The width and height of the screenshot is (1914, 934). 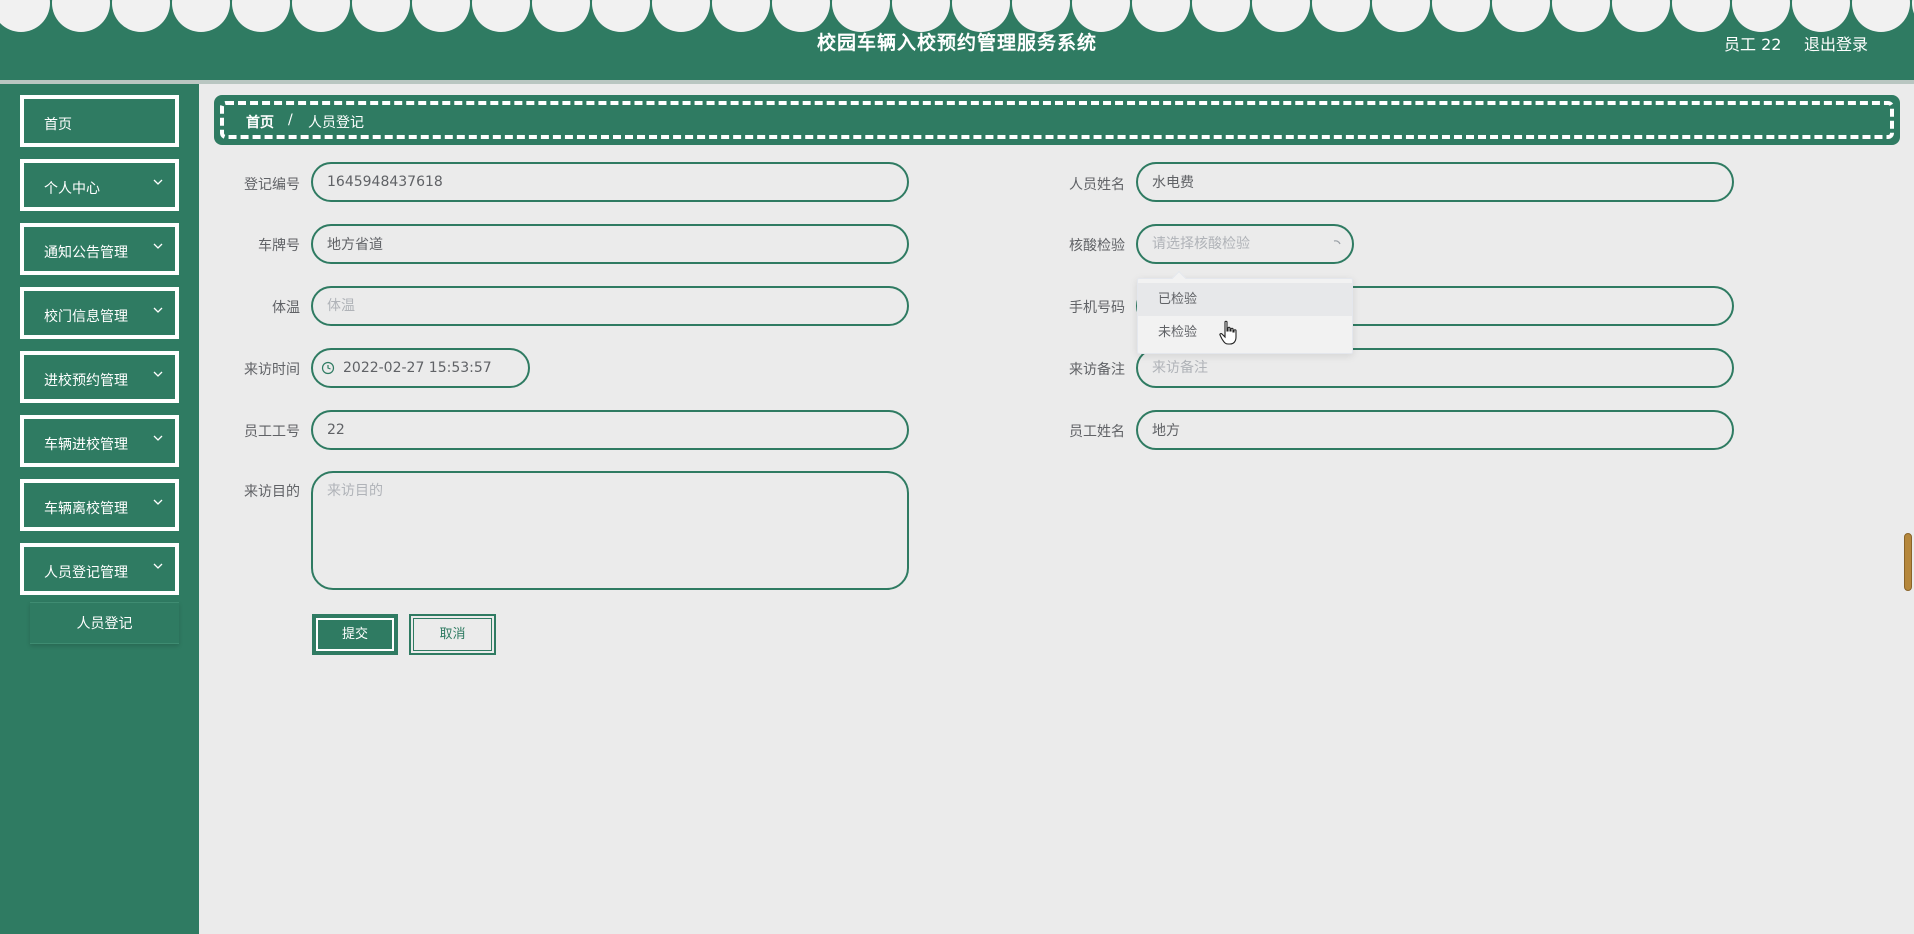 I want to click on sidebar-item-personal-center: 个人中心, so click(x=99, y=185).